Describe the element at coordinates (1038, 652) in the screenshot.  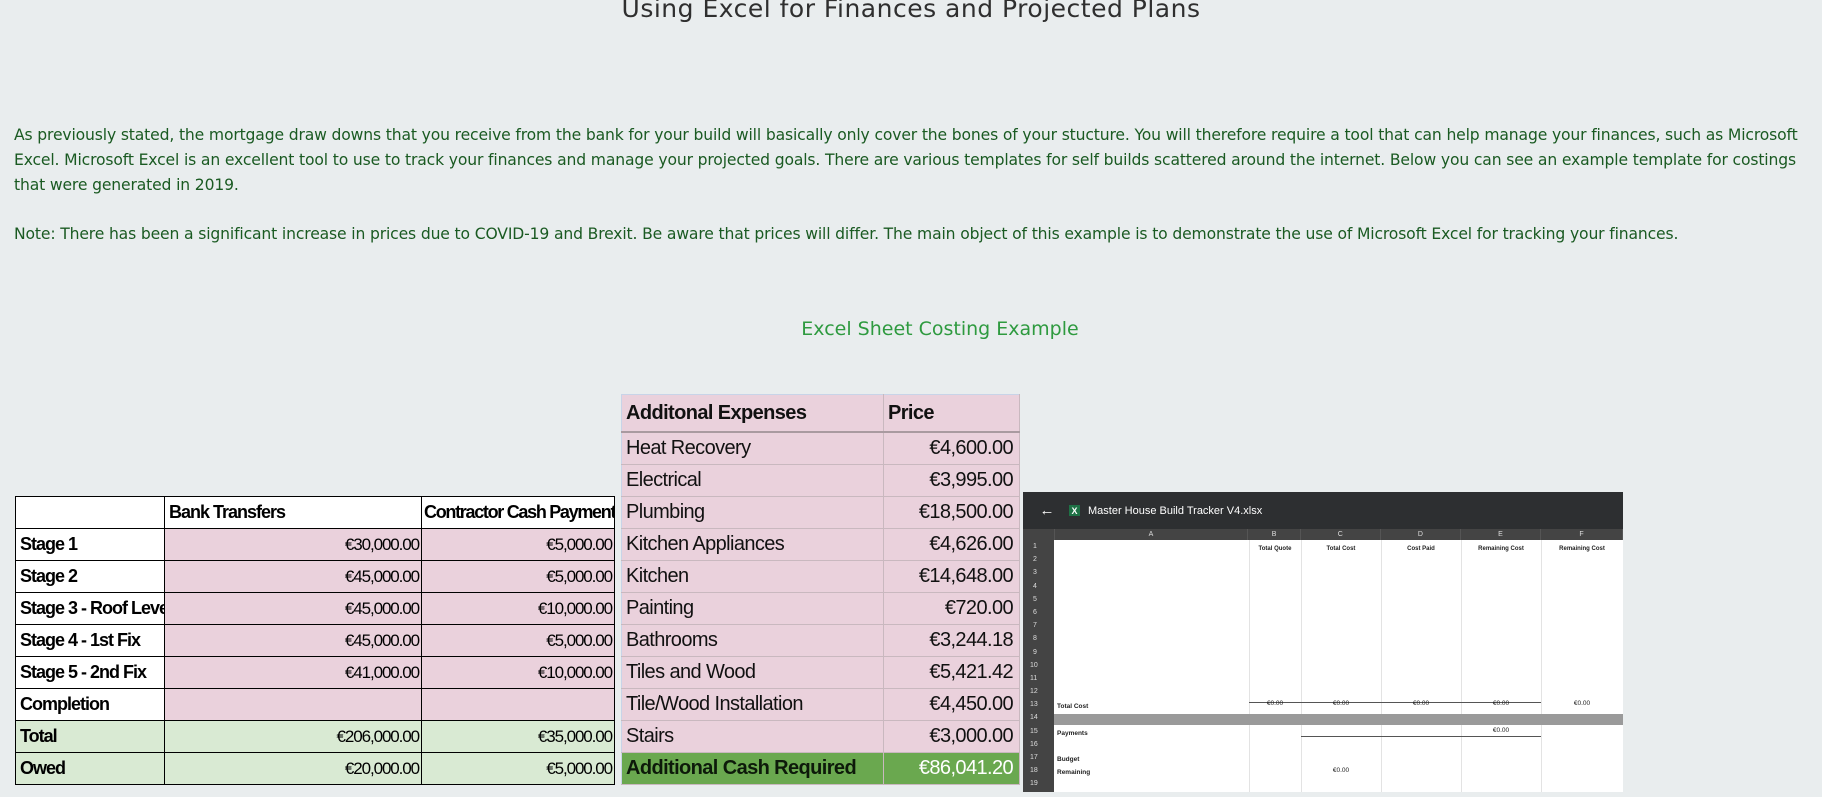
I see `row-number: 9` at that location.